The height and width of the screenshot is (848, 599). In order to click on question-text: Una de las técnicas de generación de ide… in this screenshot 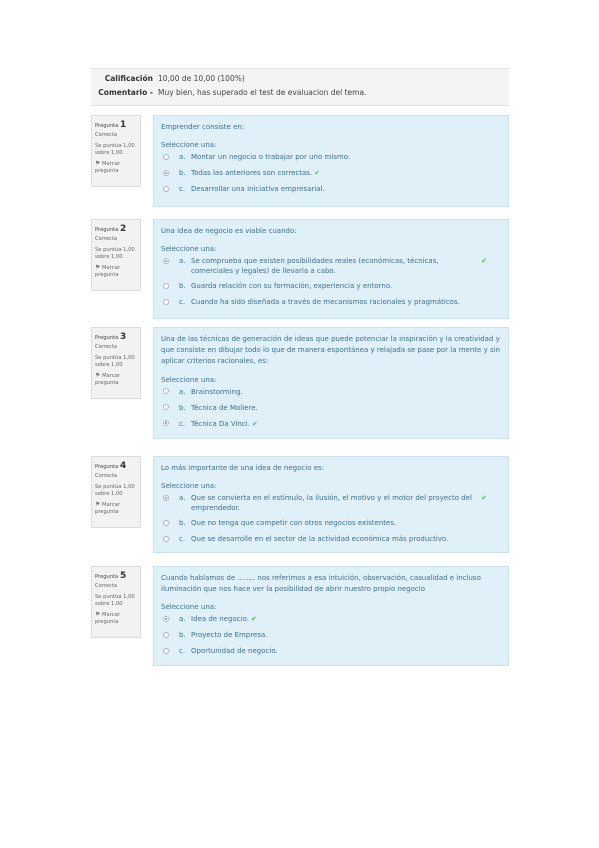, I will do `click(330, 350)`.